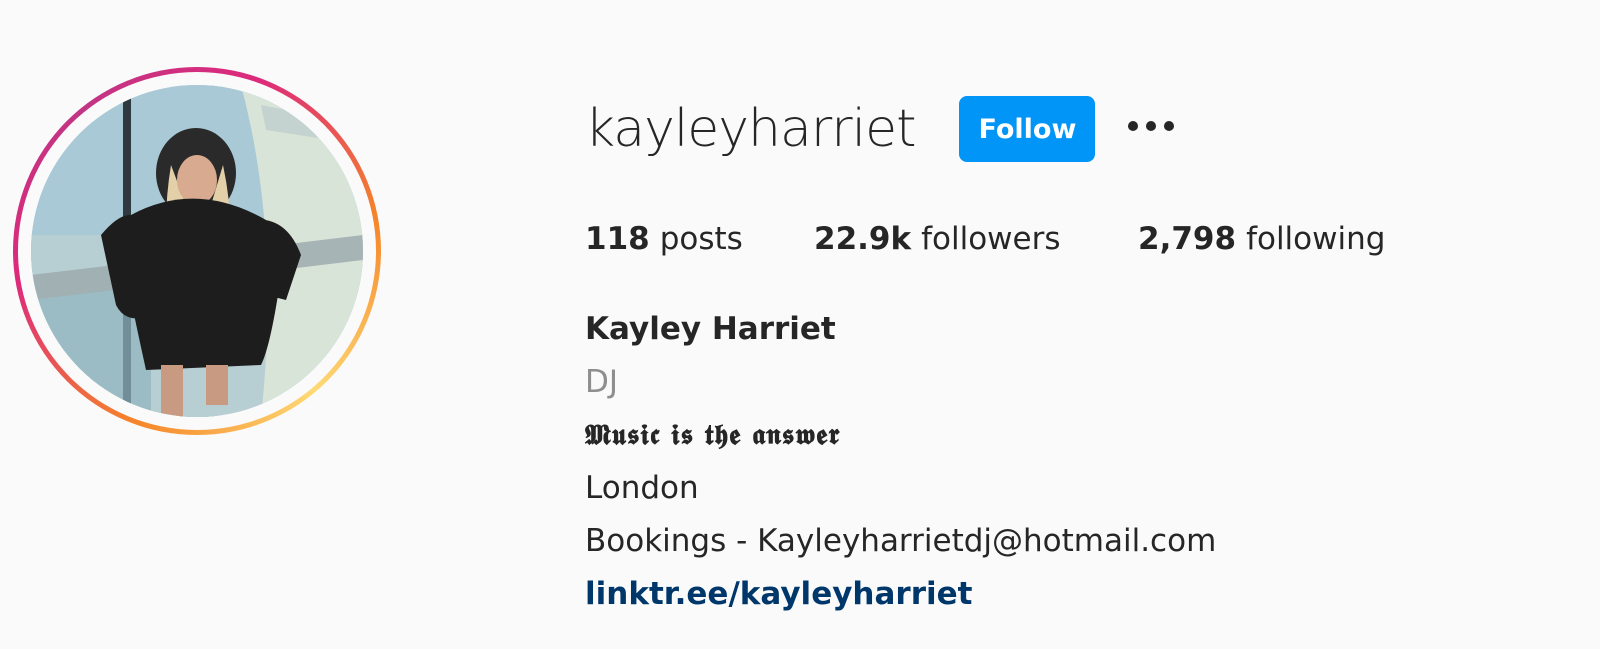 Image resolution: width=1600 pixels, height=649 pixels. What do you see at coordinates (991, 239) in the screenshot?
I see `followers-label: followers` at bounding box center [991, 239].